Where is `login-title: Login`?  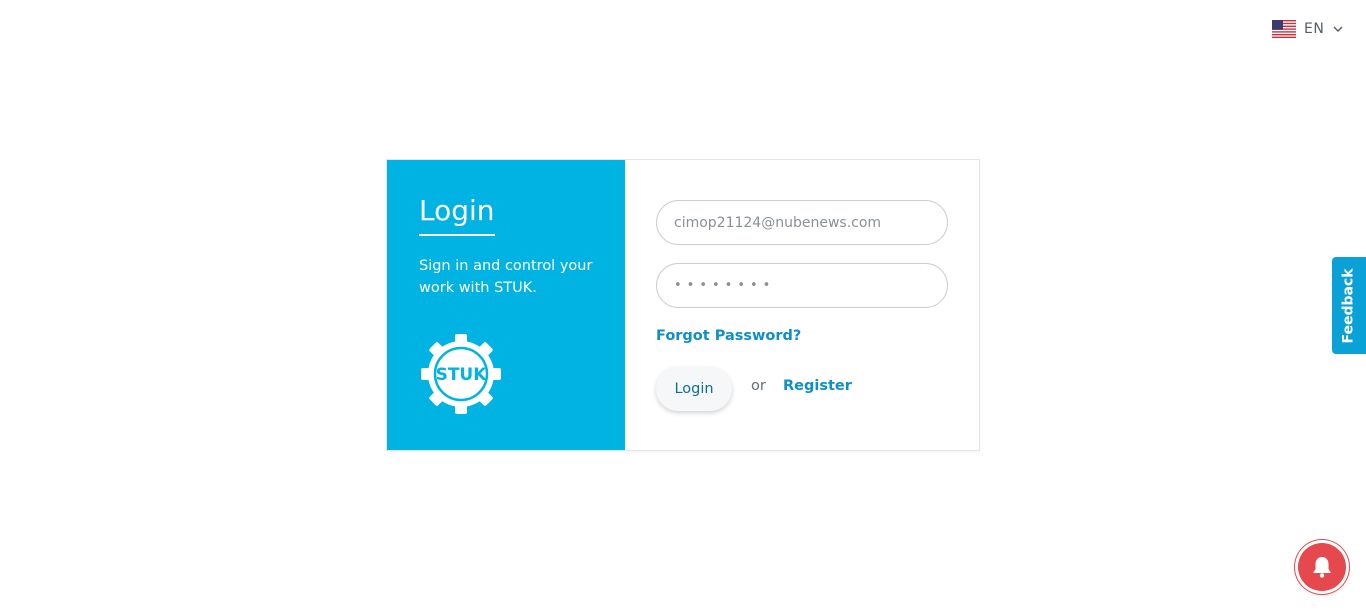 login-title: Login is located at coordinates (457, 214).